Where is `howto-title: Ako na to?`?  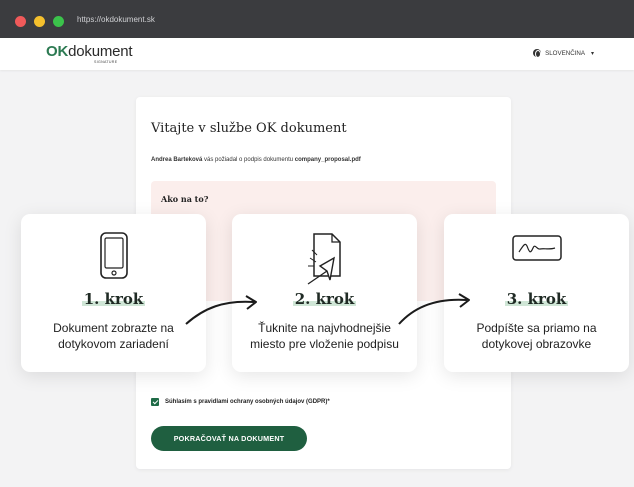
howto-title: Ako na to? is located at coordinates (185, 199).